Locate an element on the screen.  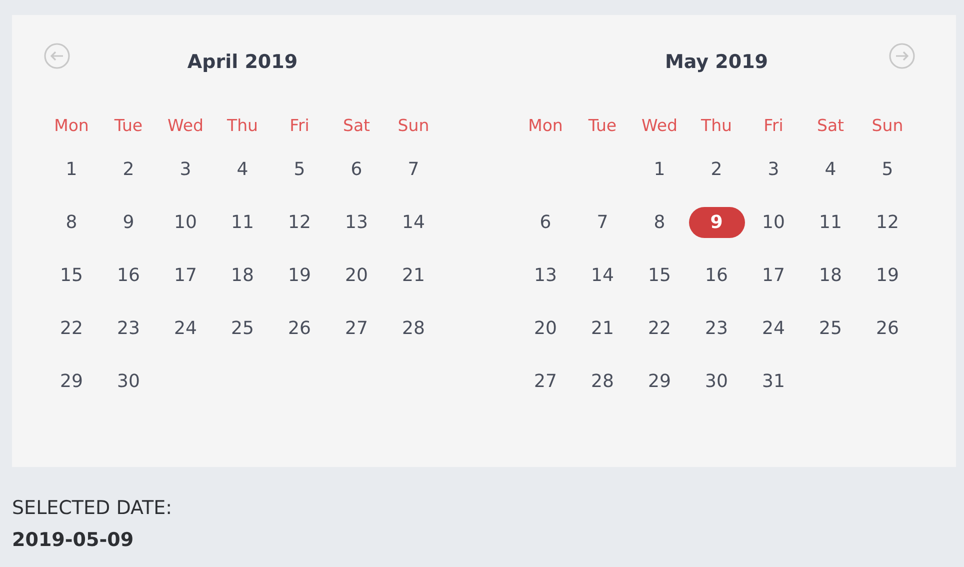
month-title: May 2019 is located at coordinates (717, 62).